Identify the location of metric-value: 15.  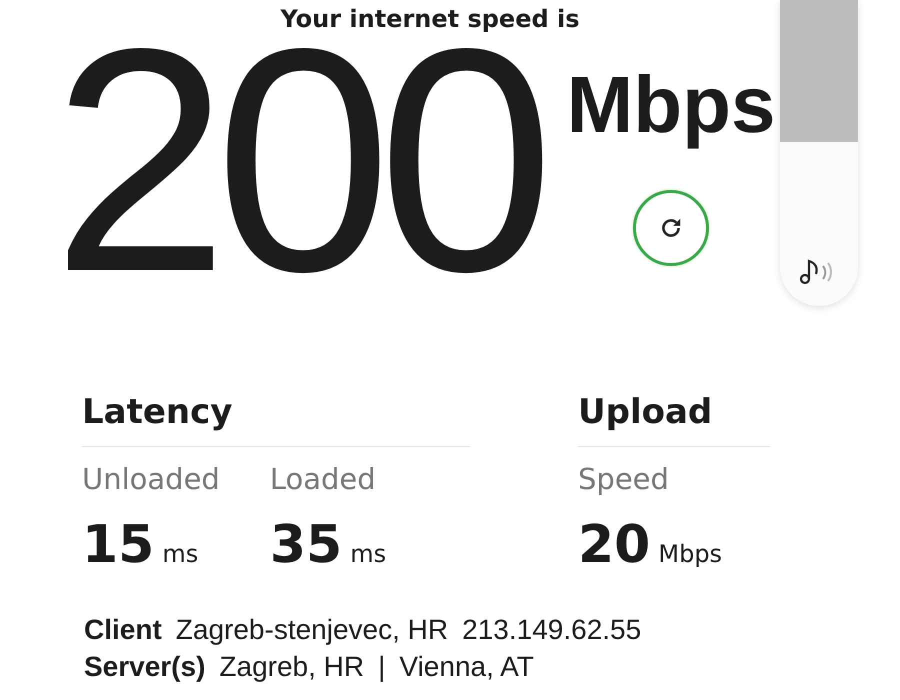
(118, 545).